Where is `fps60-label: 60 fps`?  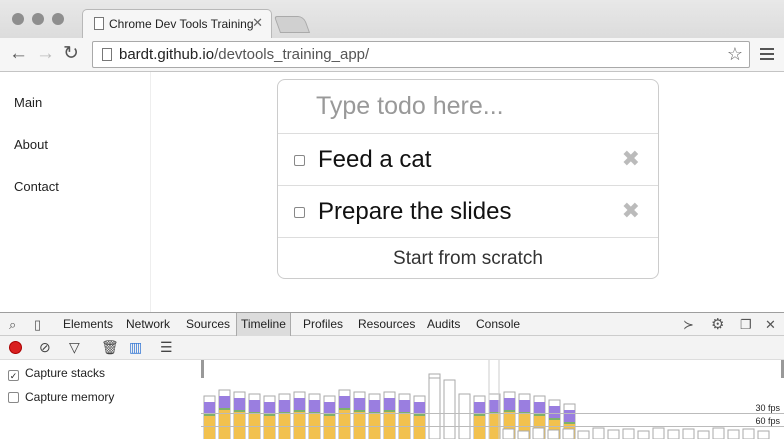
fps60-label: 60 fps is located at coordinates (767, 421).